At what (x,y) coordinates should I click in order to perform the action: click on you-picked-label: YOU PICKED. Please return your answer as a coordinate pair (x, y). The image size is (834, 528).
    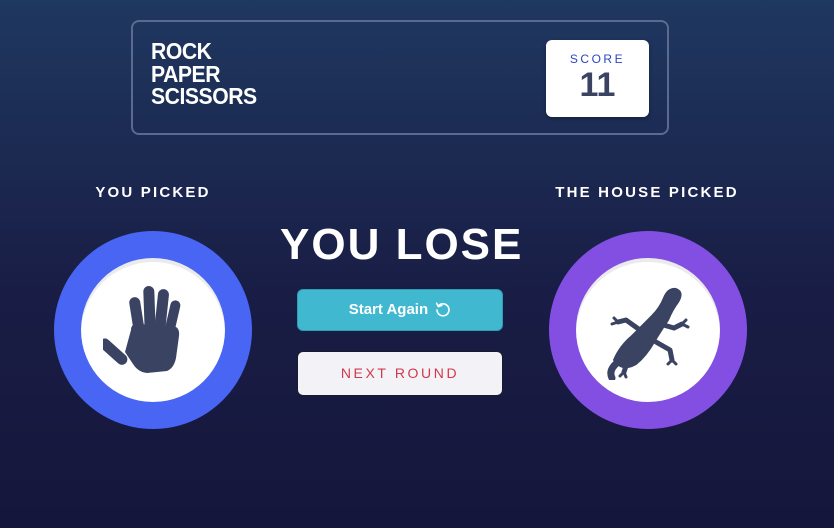
    Looking at the image, I should click on (153, 192).